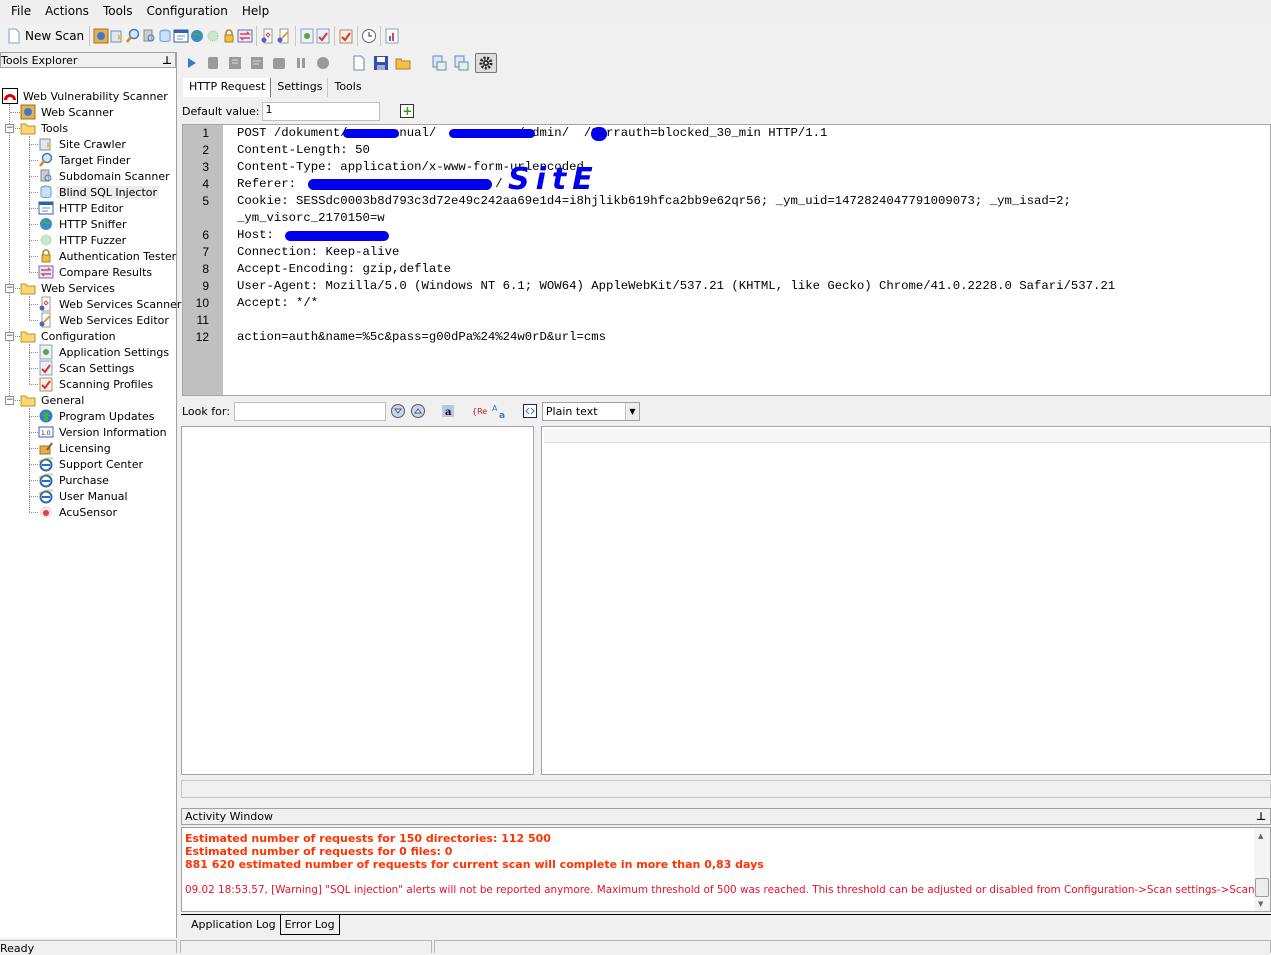 The image size is (1271, 955). What do you see at coordinates (407, 111) in the screenshot?
I see `add-value-button: +` at bounding box center [407, 111].